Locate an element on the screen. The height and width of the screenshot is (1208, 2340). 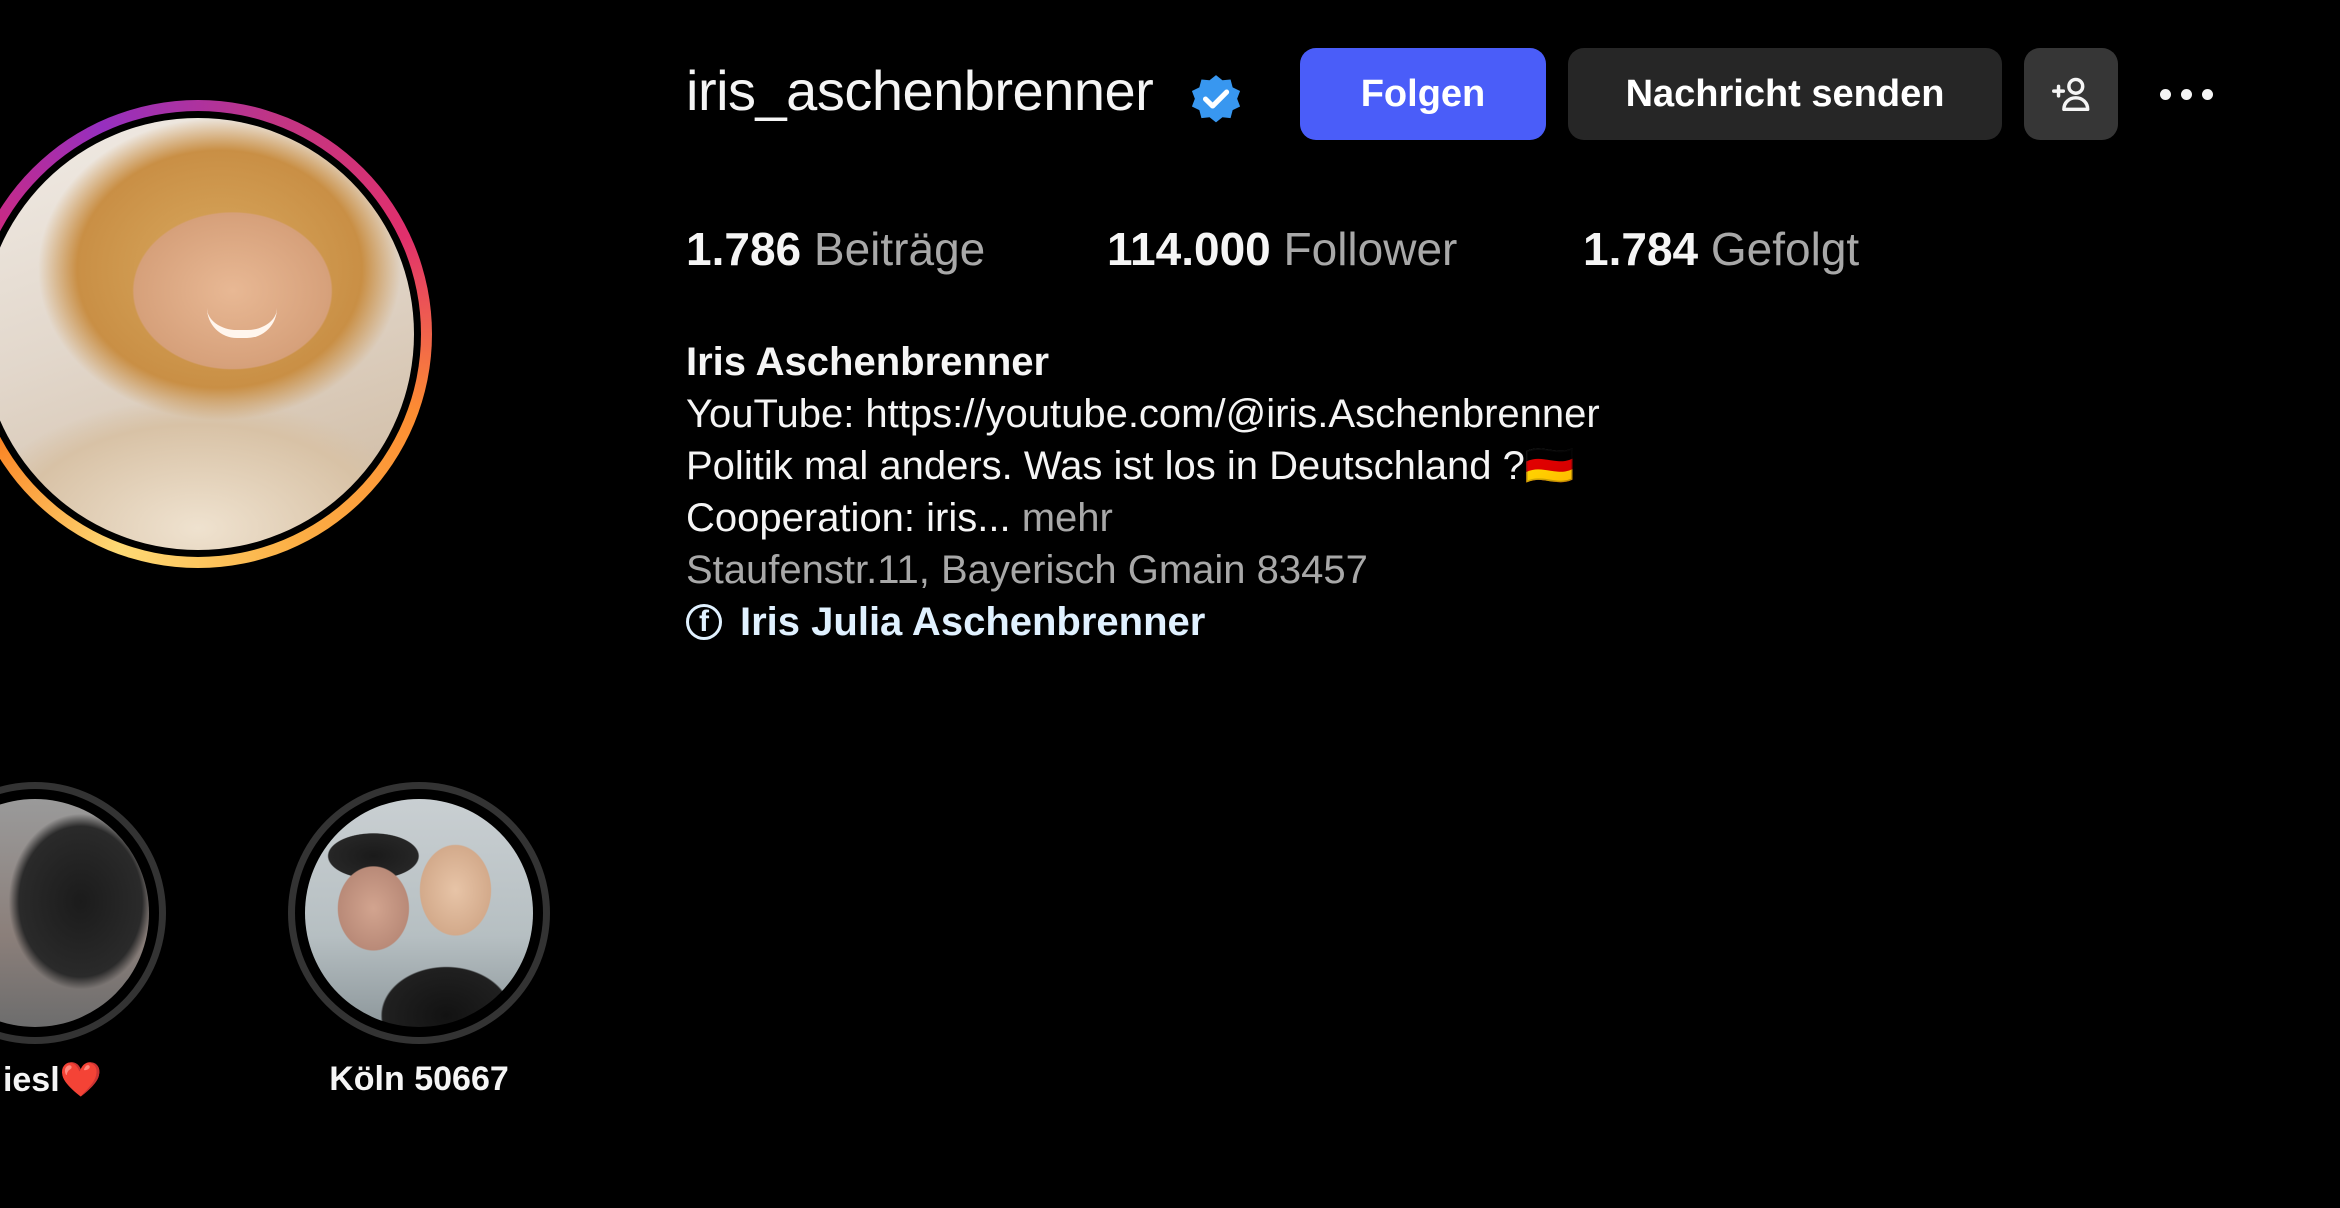
avatar is located at coordinates (207, 334).